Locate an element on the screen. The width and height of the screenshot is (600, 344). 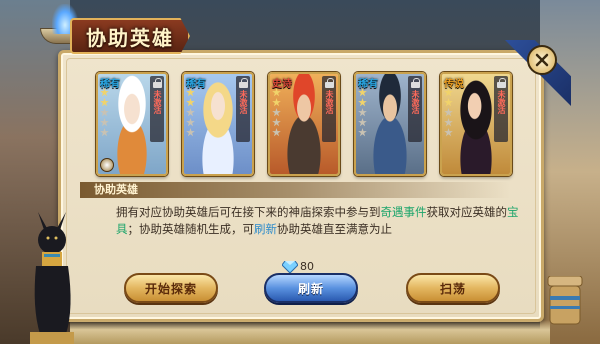
section-title: 协助英雄 is located at coordinates (116, 189).